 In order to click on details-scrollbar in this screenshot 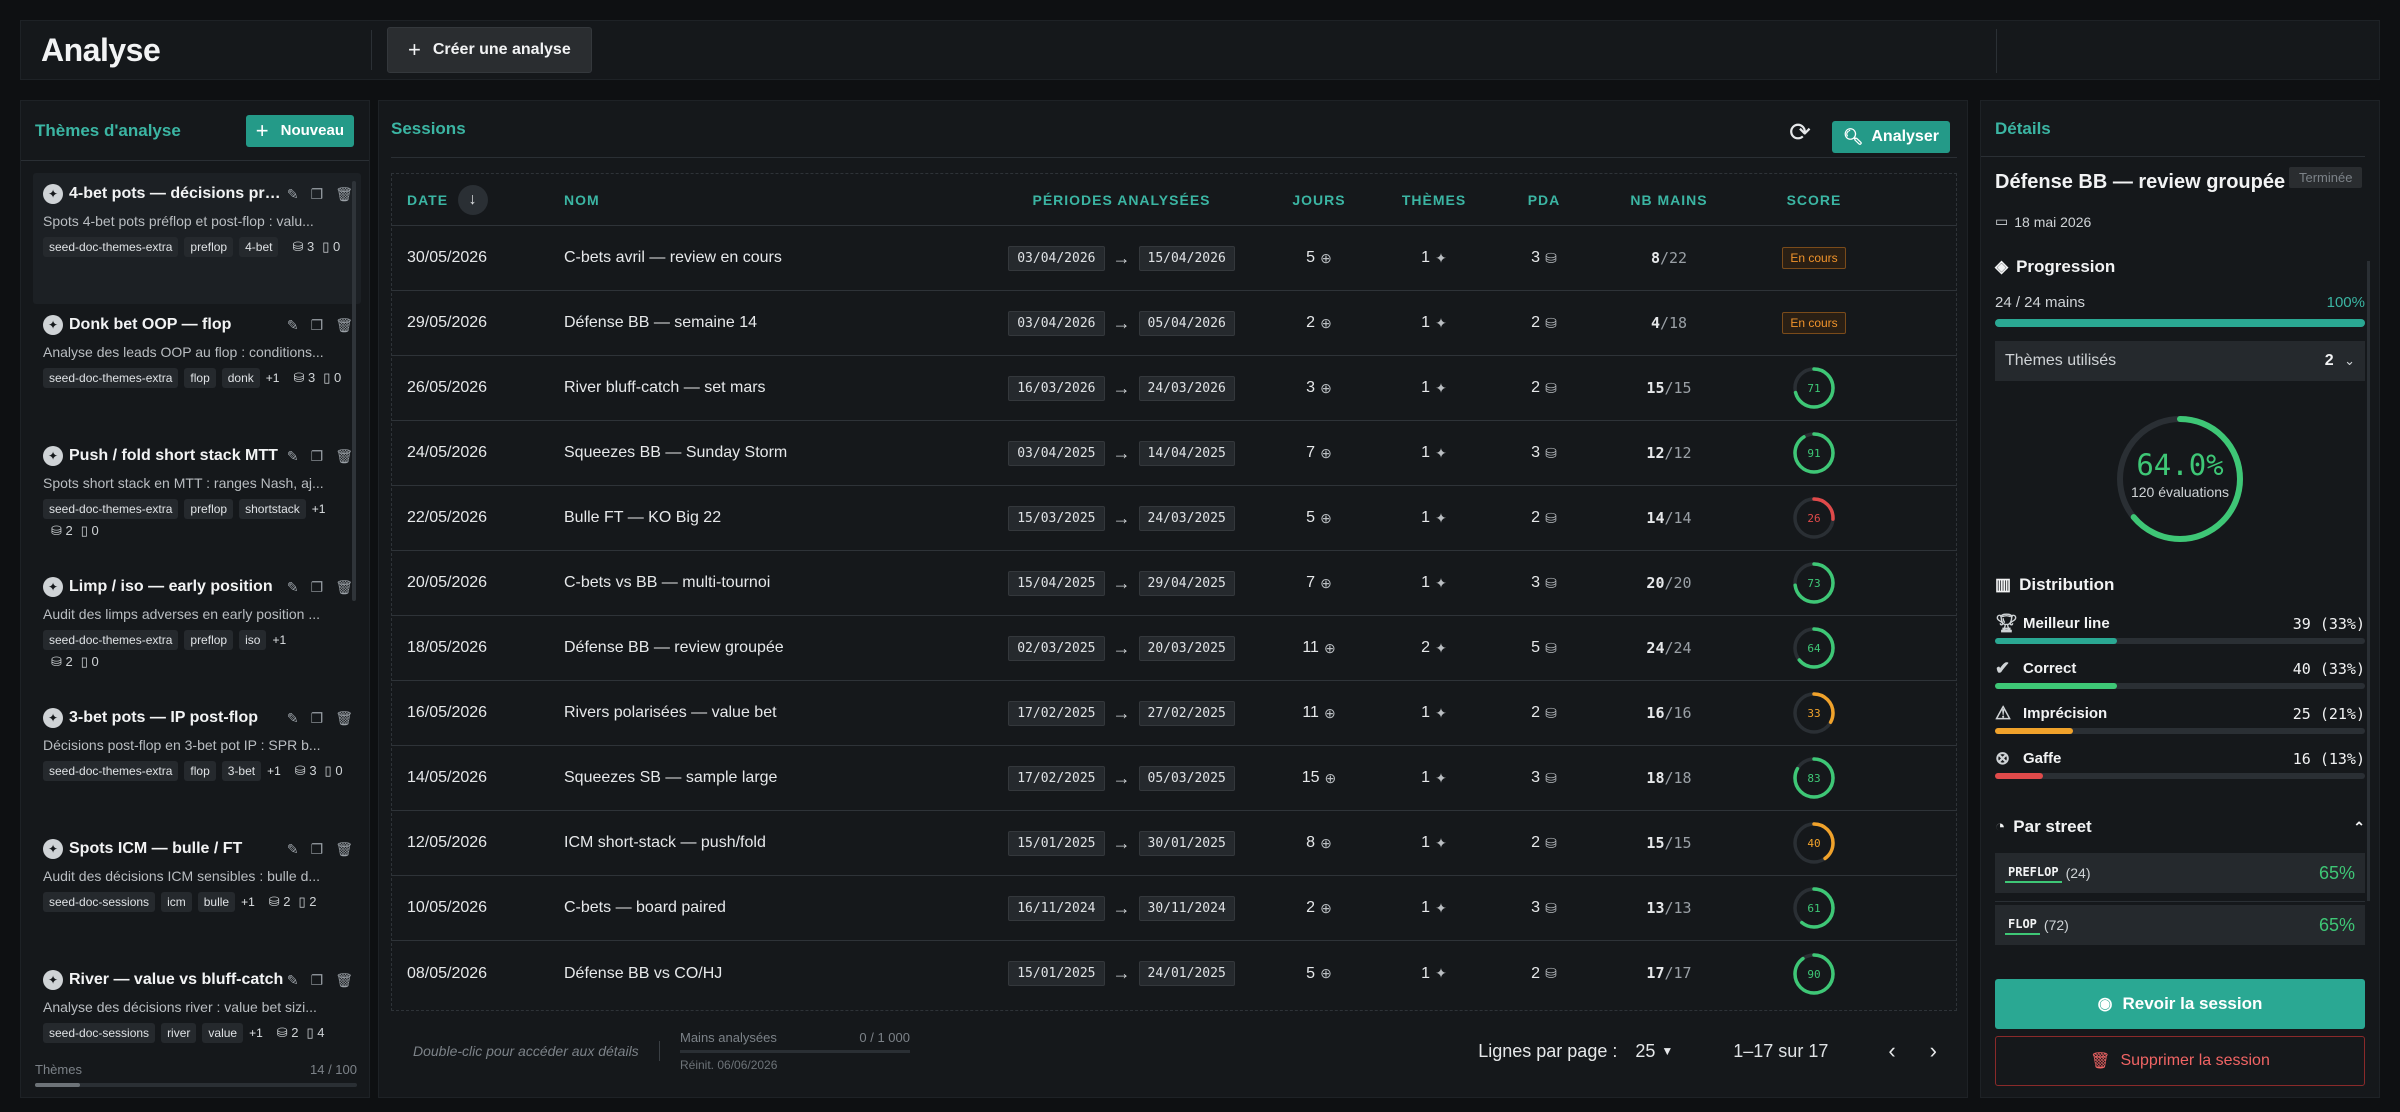, I will do `click(2368, 581)`.